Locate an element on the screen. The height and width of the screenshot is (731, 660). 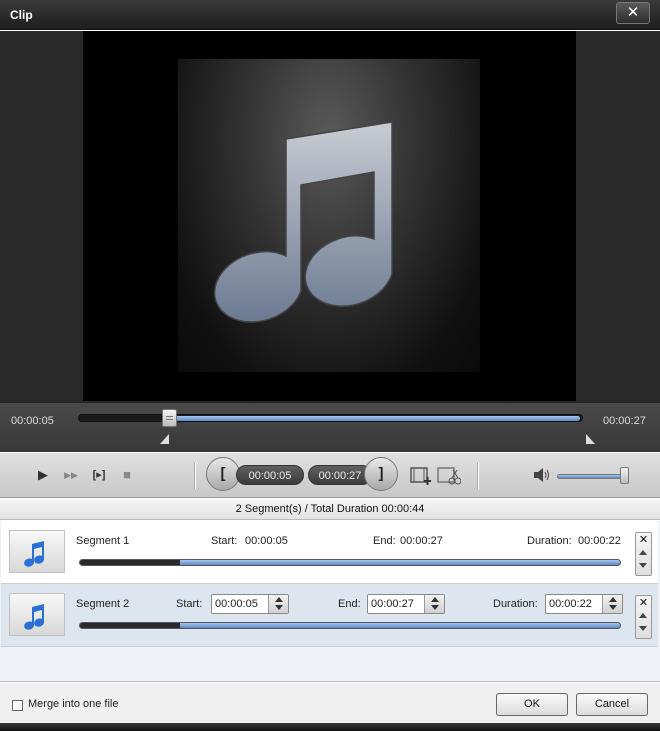
start-time-spinner: 00:00:05 is located at coordinates (250, 604).